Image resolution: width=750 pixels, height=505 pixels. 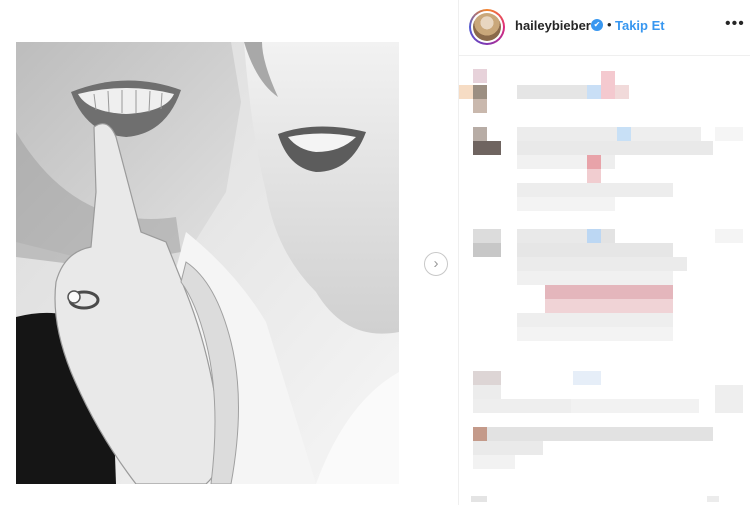 What do you see at coordinates (604, 499) in the screenshot?
I see `action-bar-partial` at bounding box center [604, 499].